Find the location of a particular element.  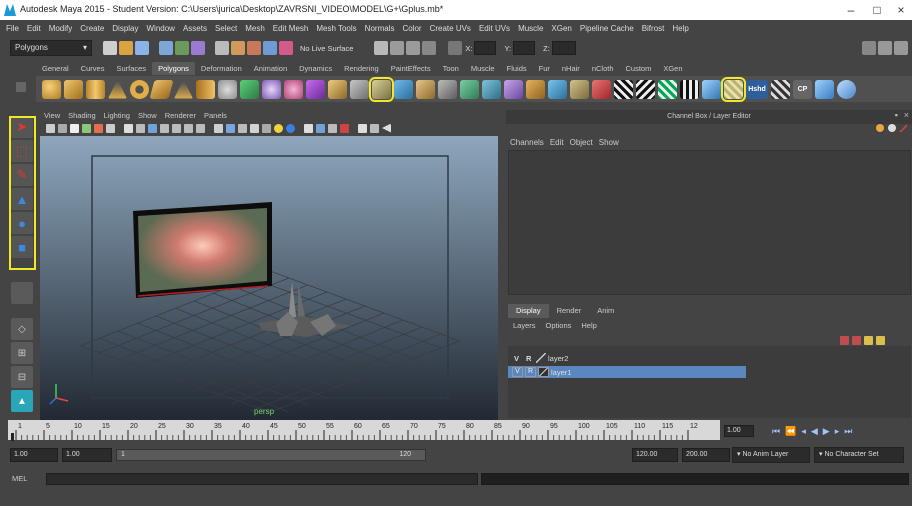

textured-icon is located at coordinates (254, 128).